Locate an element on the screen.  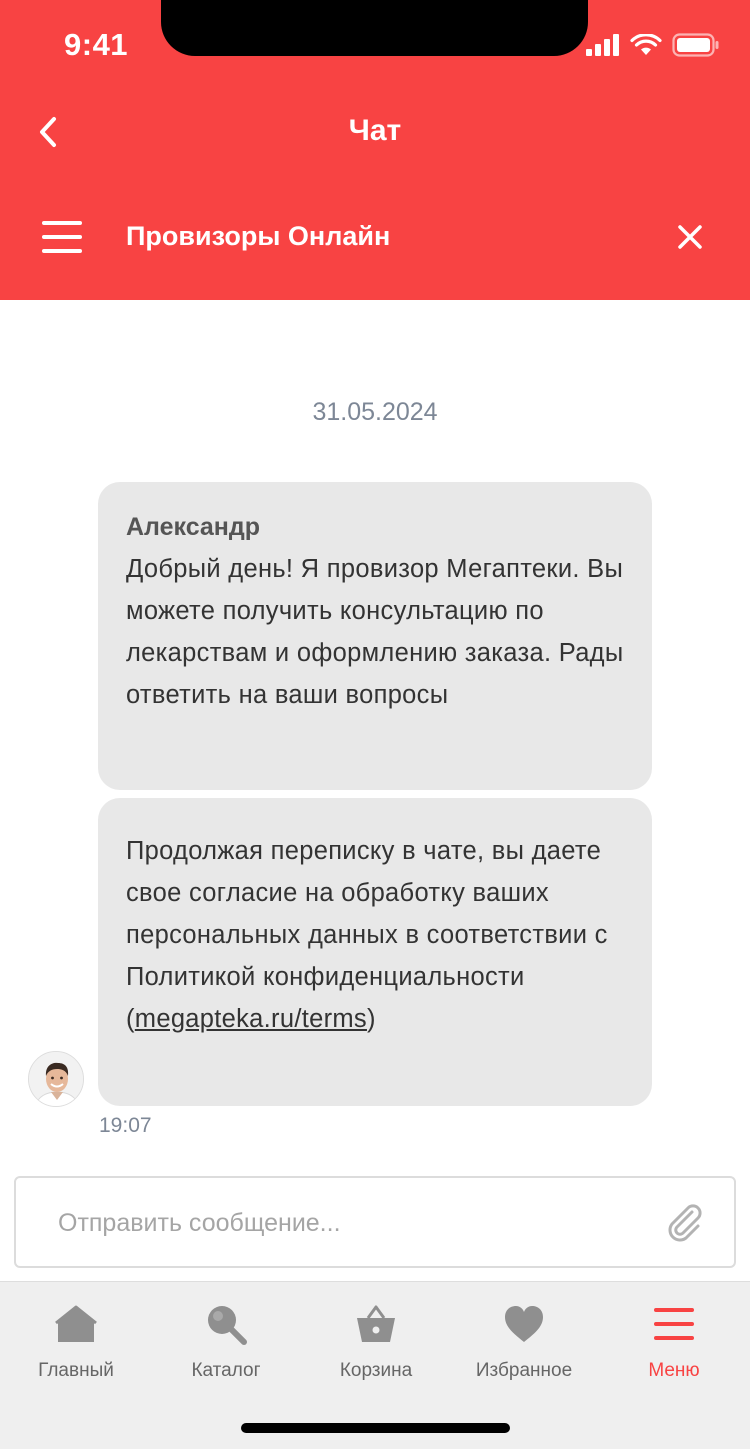
paperclip-icon is located at coordinates (685, 1223).